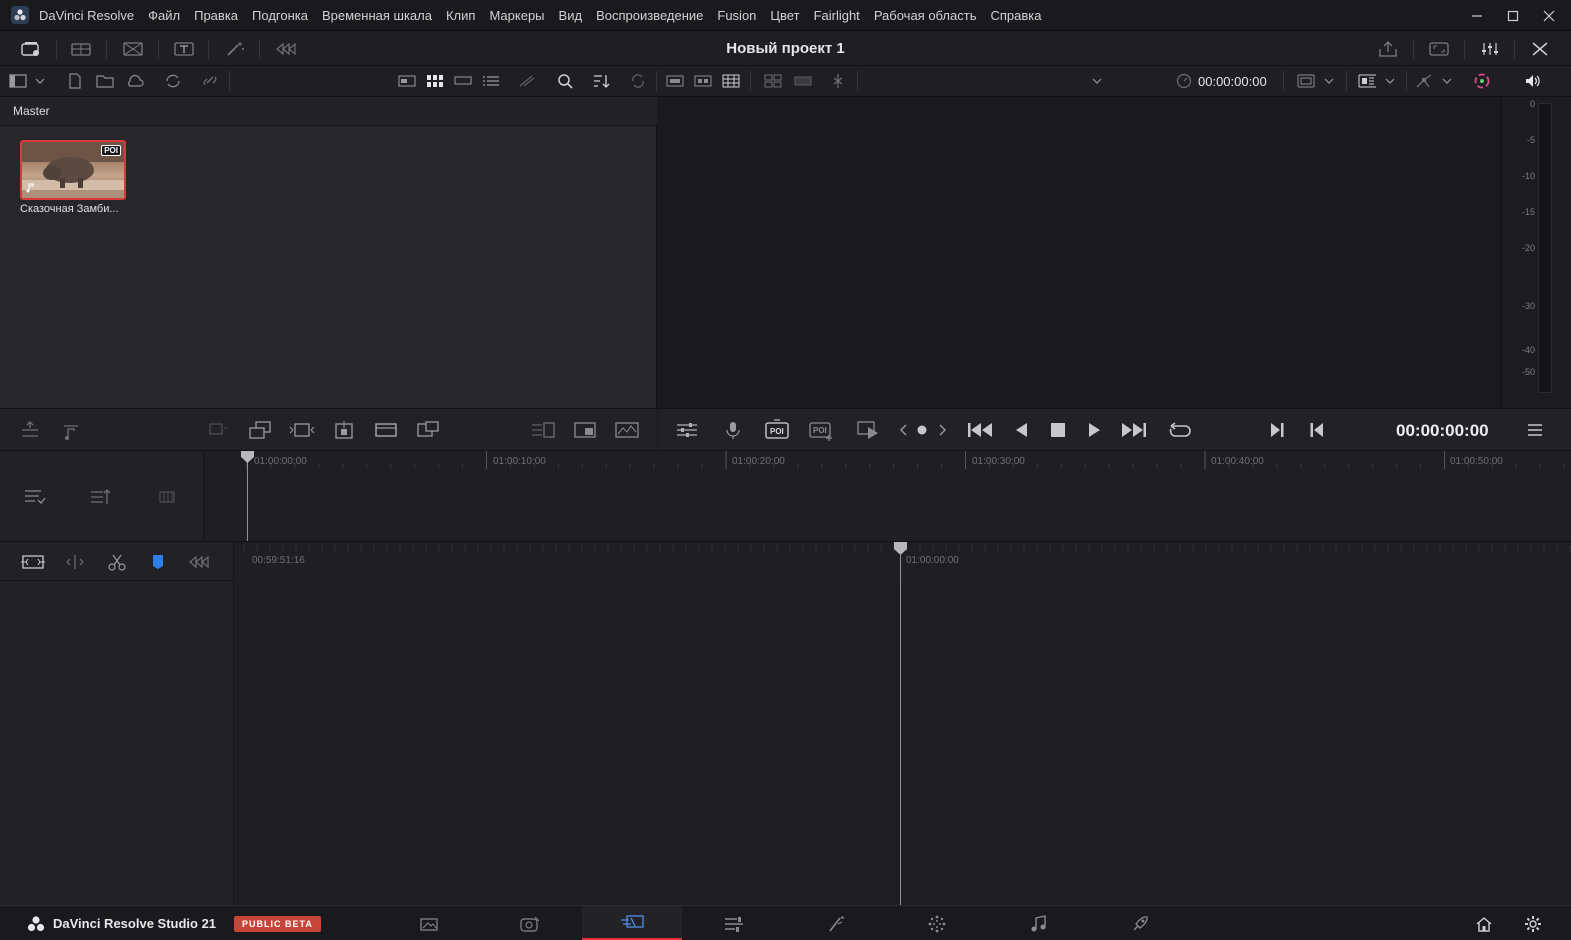 This screenshot has height=940, width=1571. I want to click on overwrite-clip-icon, so click(260, 430).